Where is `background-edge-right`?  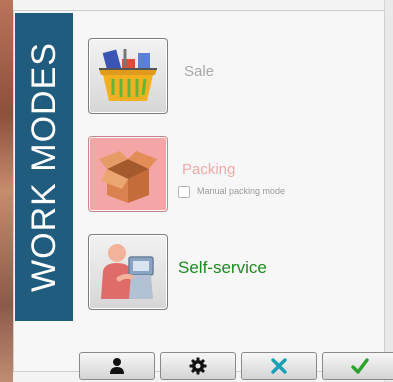 background-edge-right is located at coordinates (388, 191).